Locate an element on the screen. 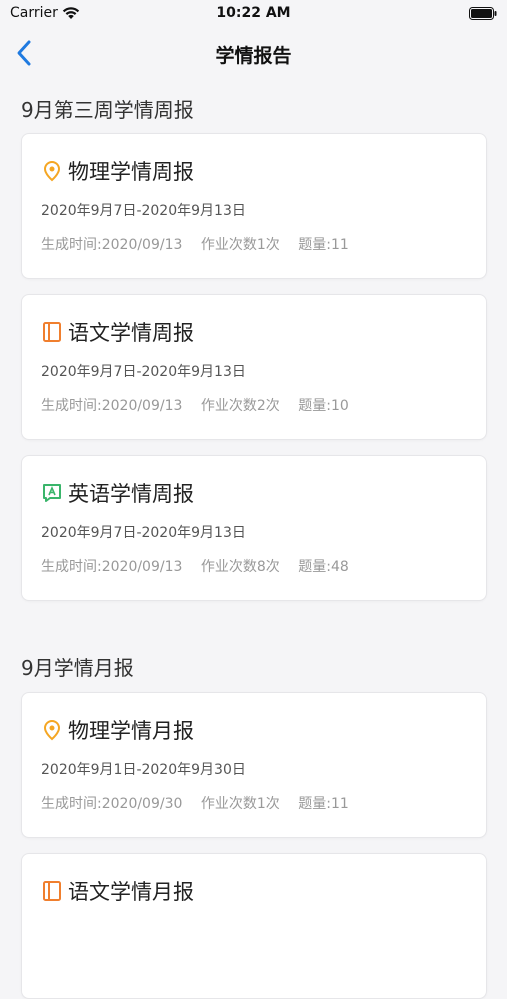 Image resolution: width=507 pixels, height=999 pixels. homework-count: 作业次数2次 is located at coordinates (240, 406).